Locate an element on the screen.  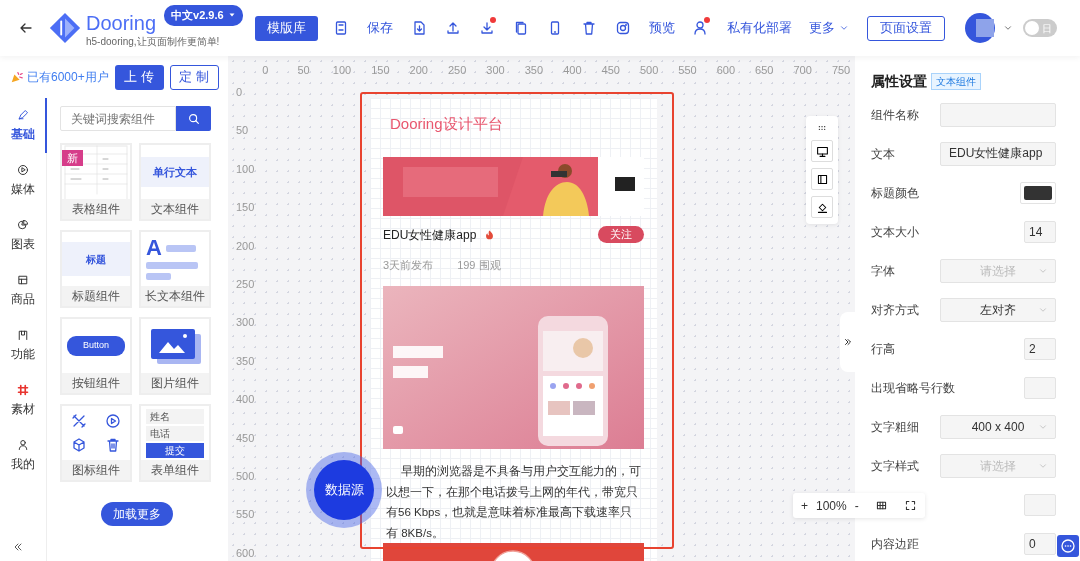
toolbar-link: 私有化部署 is located at coordinates (759, 28).